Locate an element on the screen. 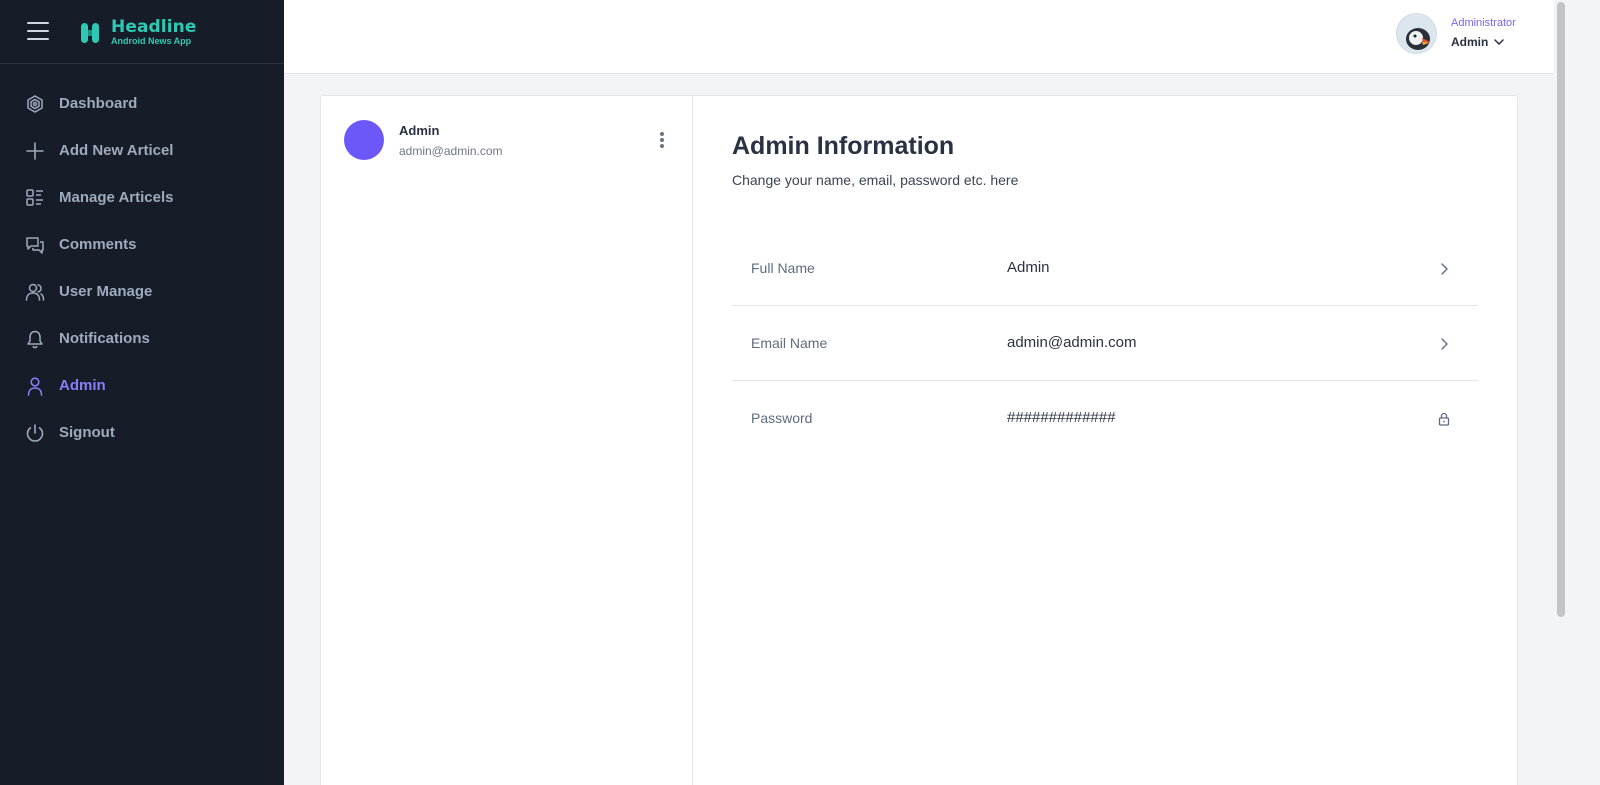 Image resolution: width=1600 pixels, height=785 pixels. sidebar-item-manage-articels: Manage Articels is located at coordinates (142, 197).